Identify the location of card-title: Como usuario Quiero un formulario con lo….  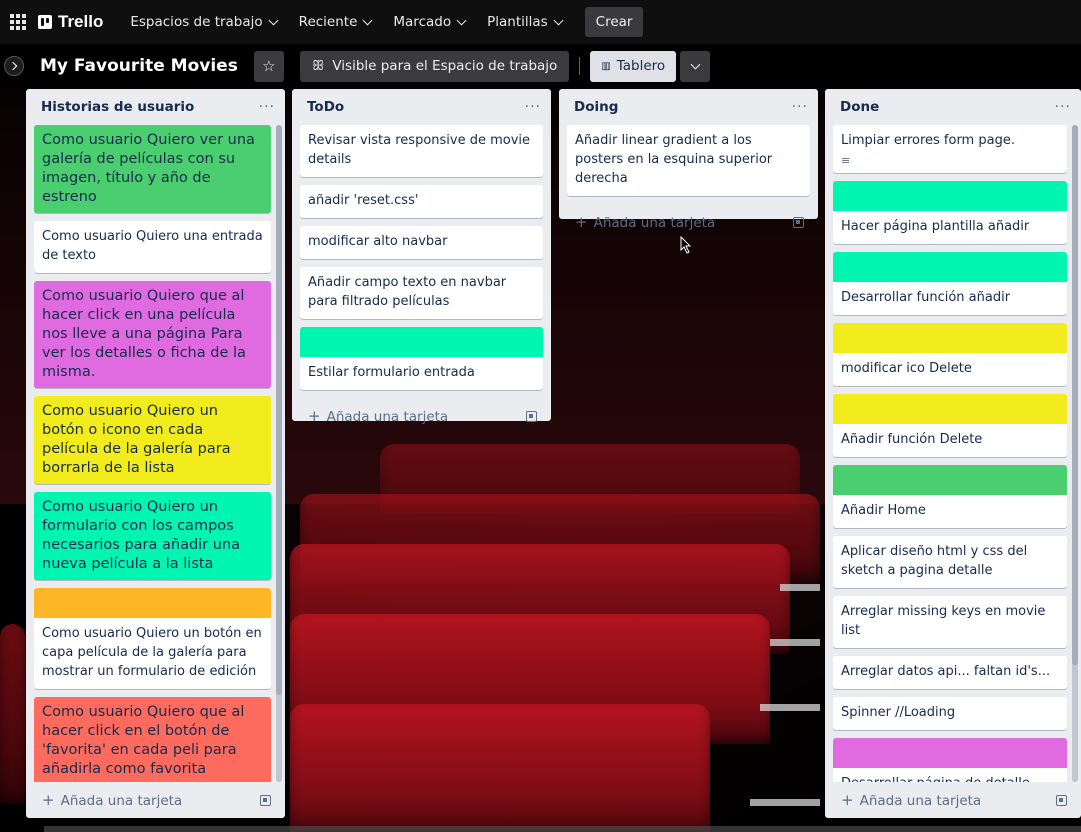
(141, 535).